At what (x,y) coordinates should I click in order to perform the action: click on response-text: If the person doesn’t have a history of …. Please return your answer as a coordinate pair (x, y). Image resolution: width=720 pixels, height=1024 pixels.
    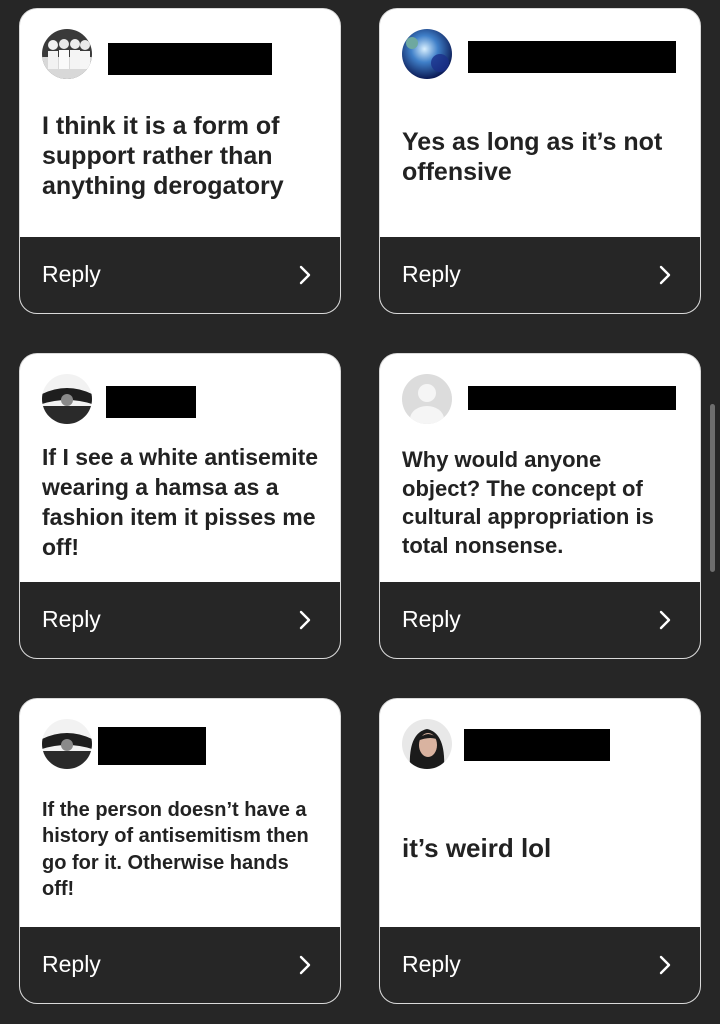
    Looking at the image, I should click on (175, 850).